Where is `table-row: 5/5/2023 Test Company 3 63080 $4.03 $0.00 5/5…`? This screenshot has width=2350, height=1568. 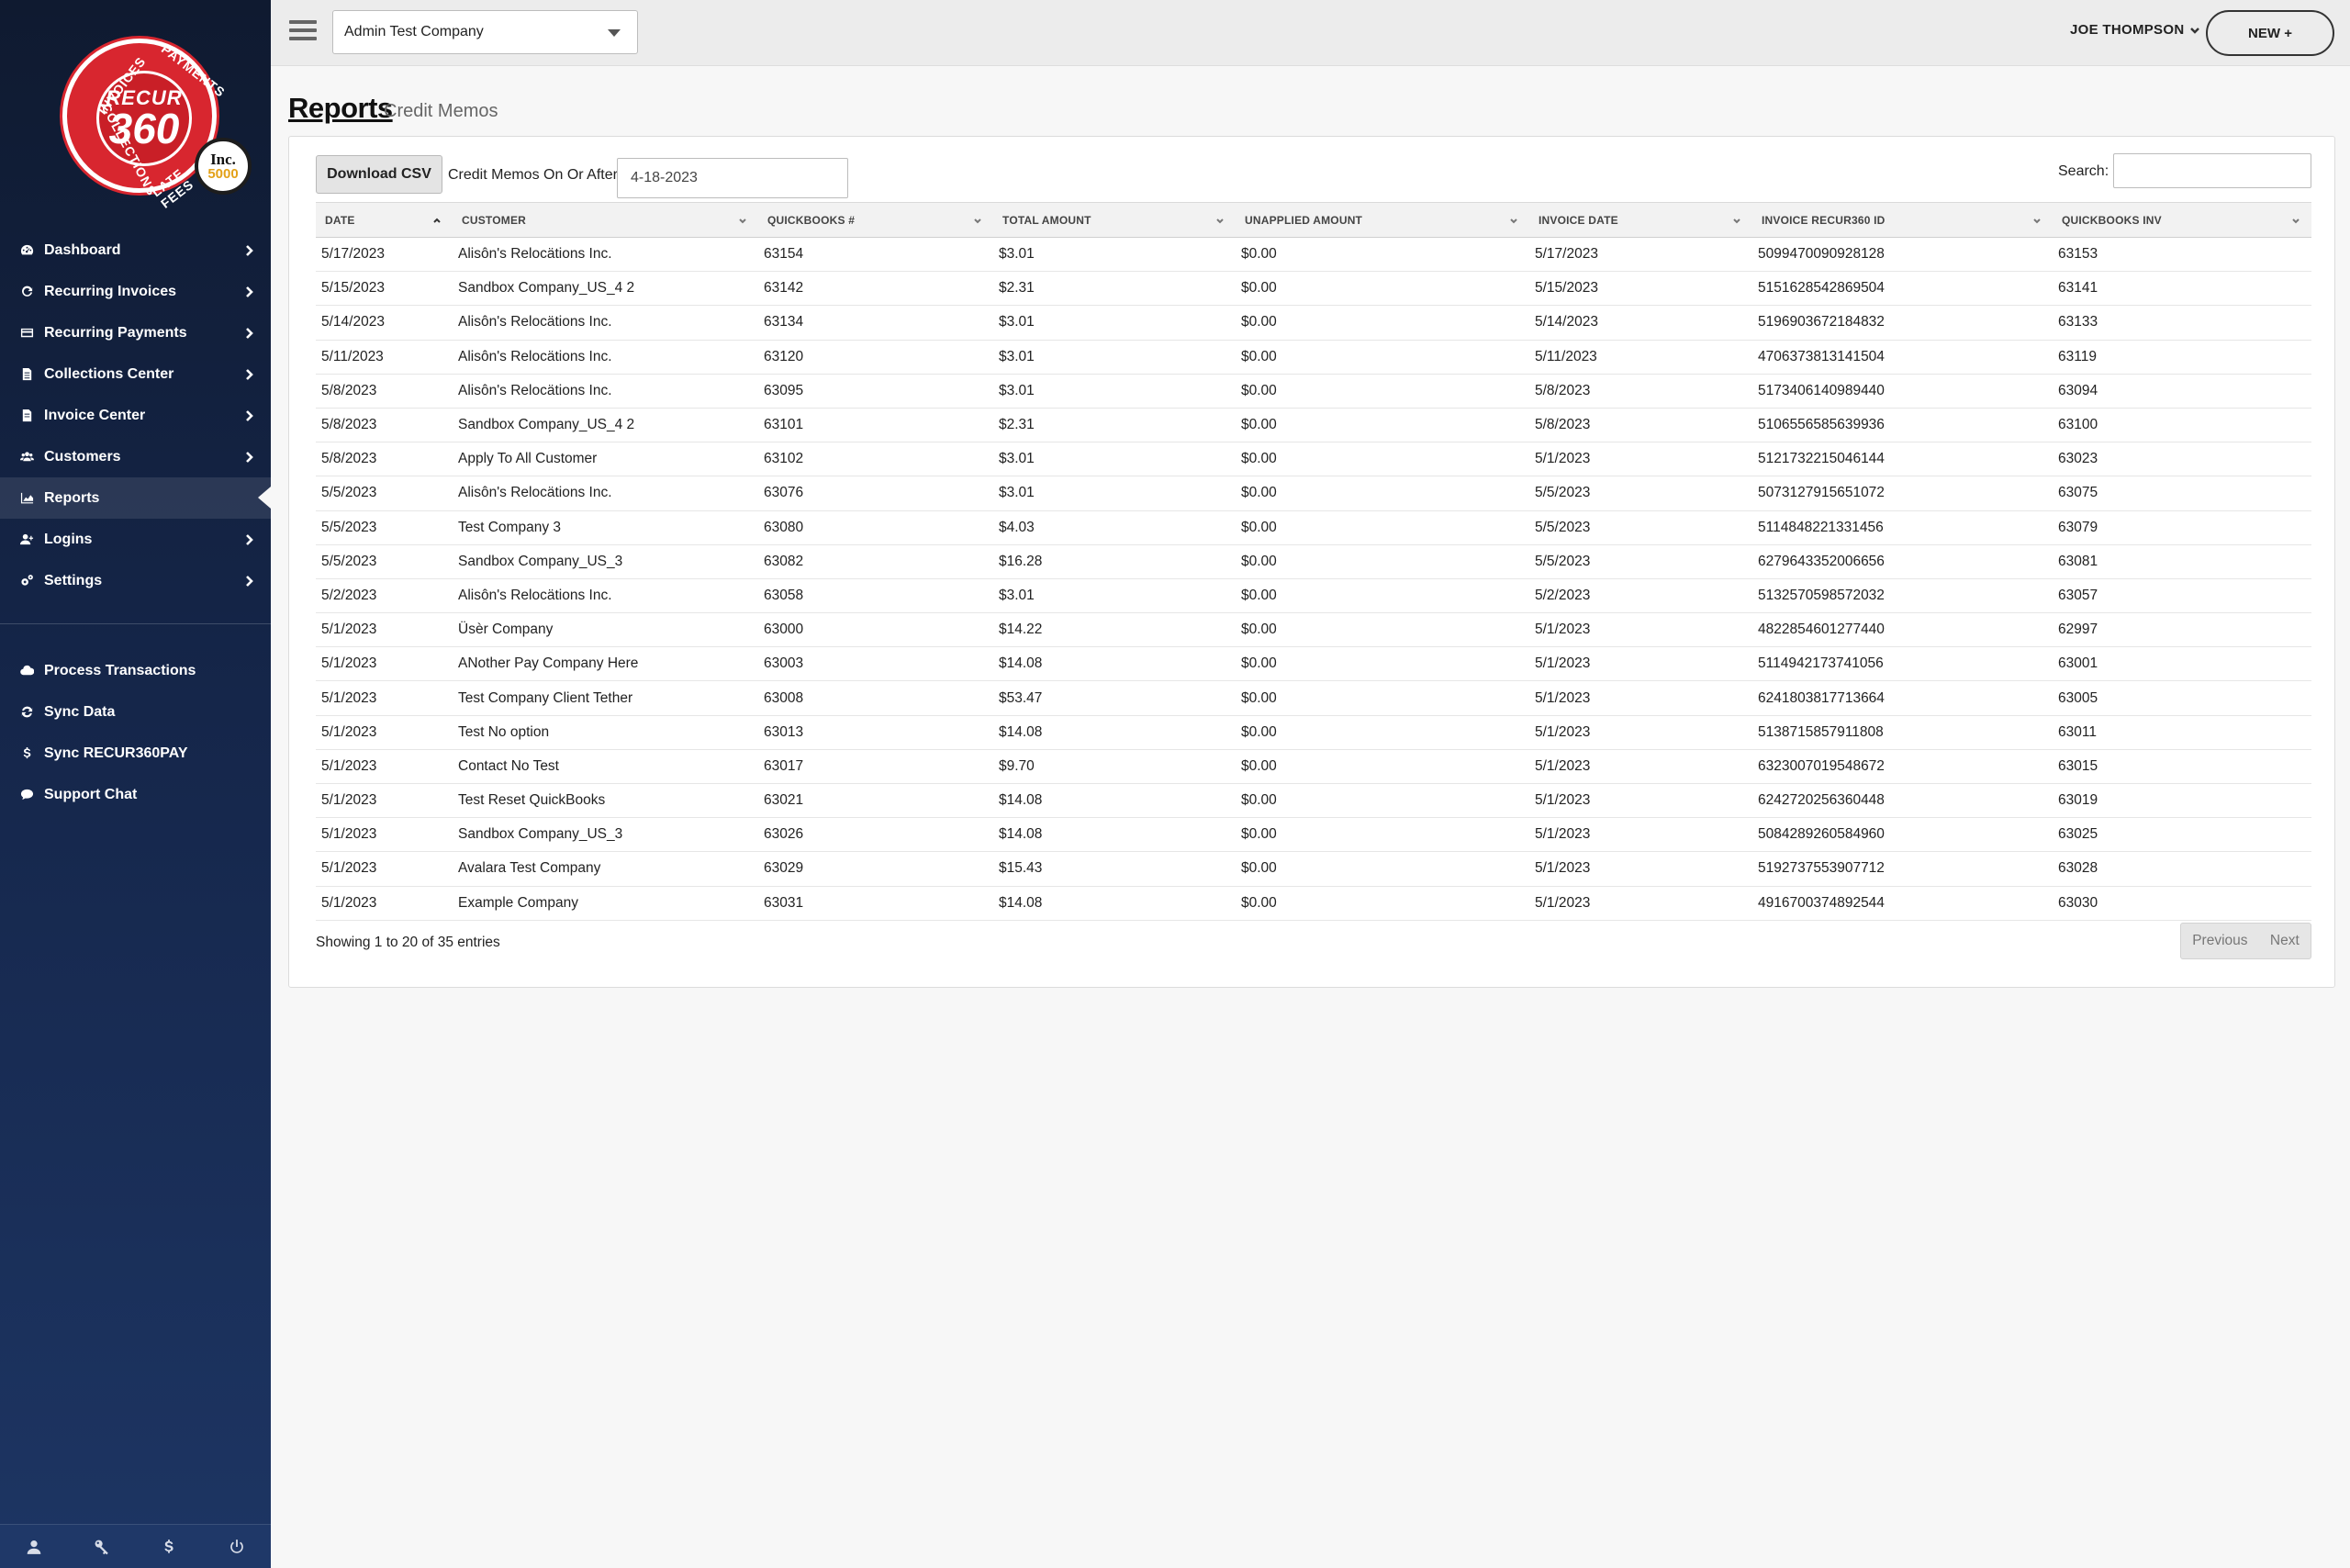
table-row: 5/5/2023 Test Company 3 63080 $4.03 $0.00 5/5… is located at coordinates (1313, 527).